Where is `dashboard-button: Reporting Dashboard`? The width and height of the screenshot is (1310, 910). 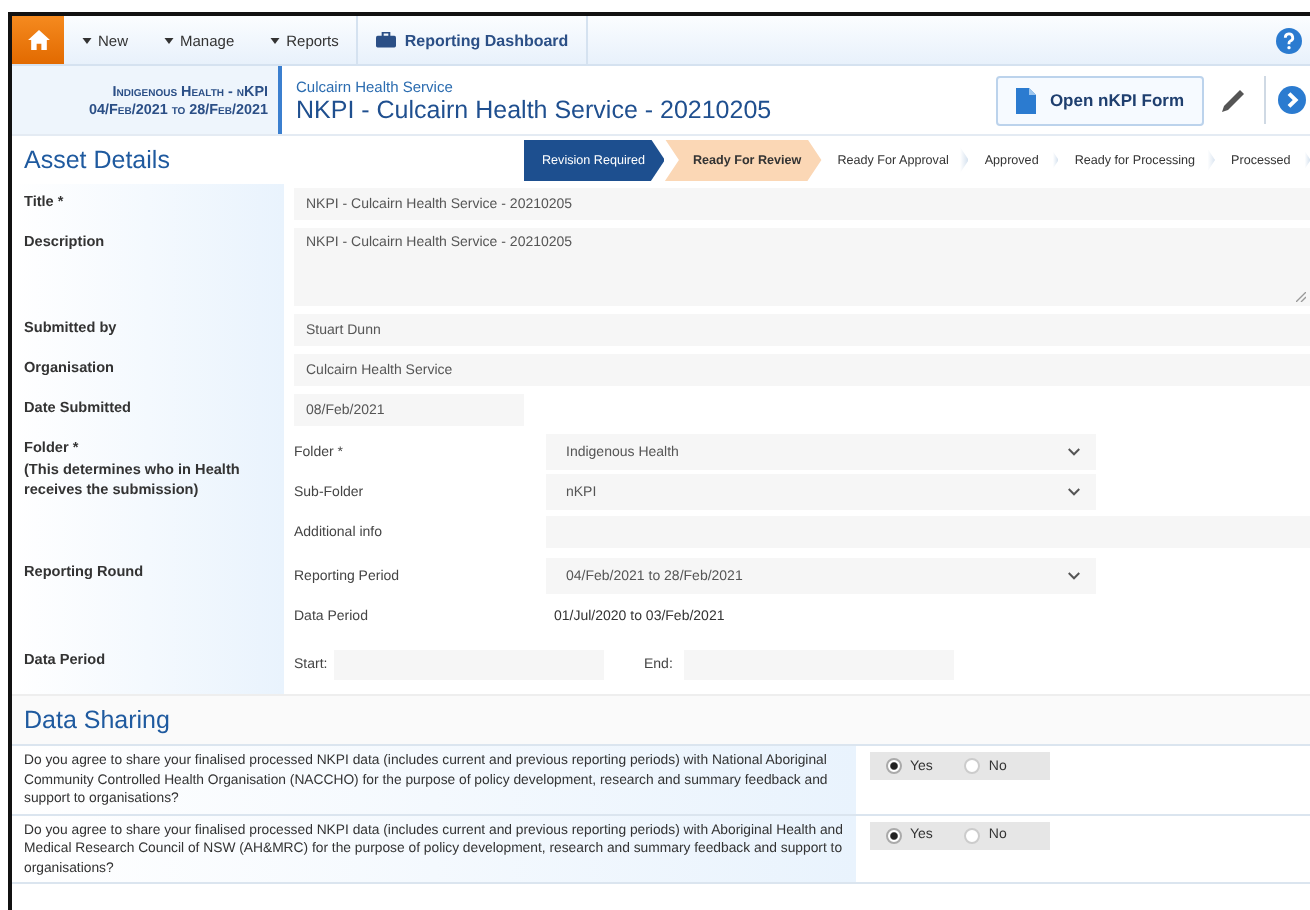
dashboard-button: Reporting Dashboard is located at coordinates (472, 40).